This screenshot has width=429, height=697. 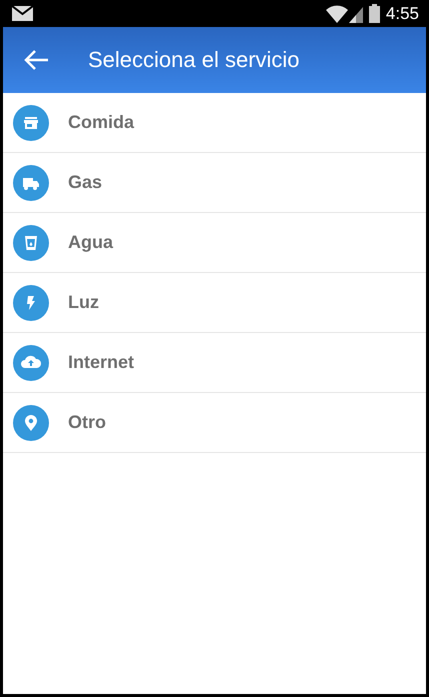 What do you see at coordinates (194, 60) in the screenshot?
I see `toolbar-title: Selecciona el servicio` at bounding box center [194, 60].